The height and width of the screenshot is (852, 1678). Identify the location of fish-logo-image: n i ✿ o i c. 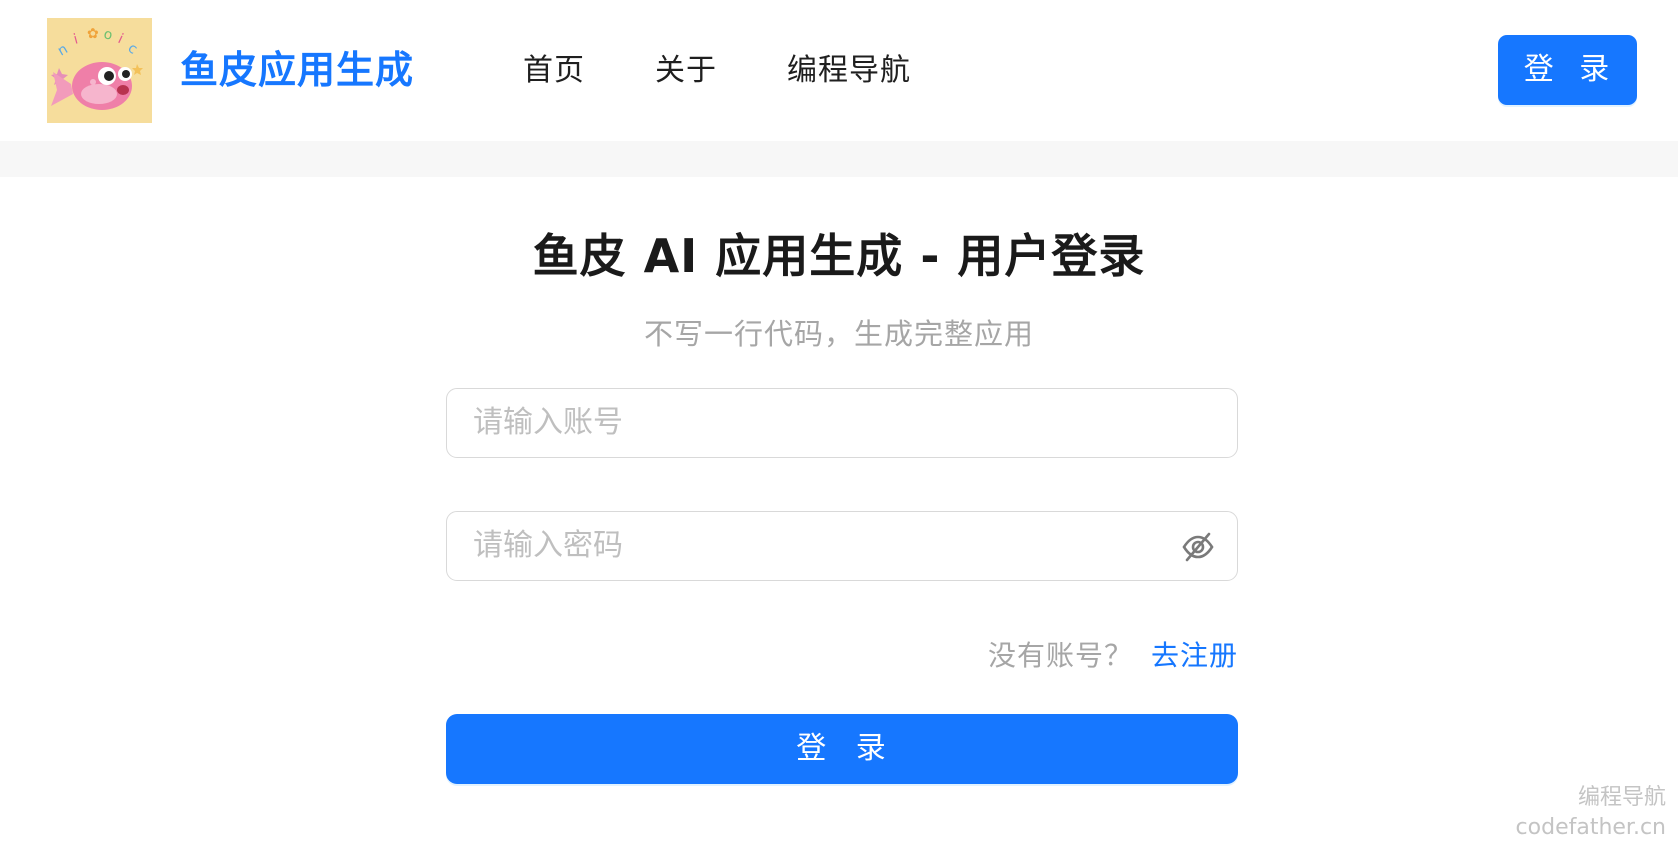
(99, 70).